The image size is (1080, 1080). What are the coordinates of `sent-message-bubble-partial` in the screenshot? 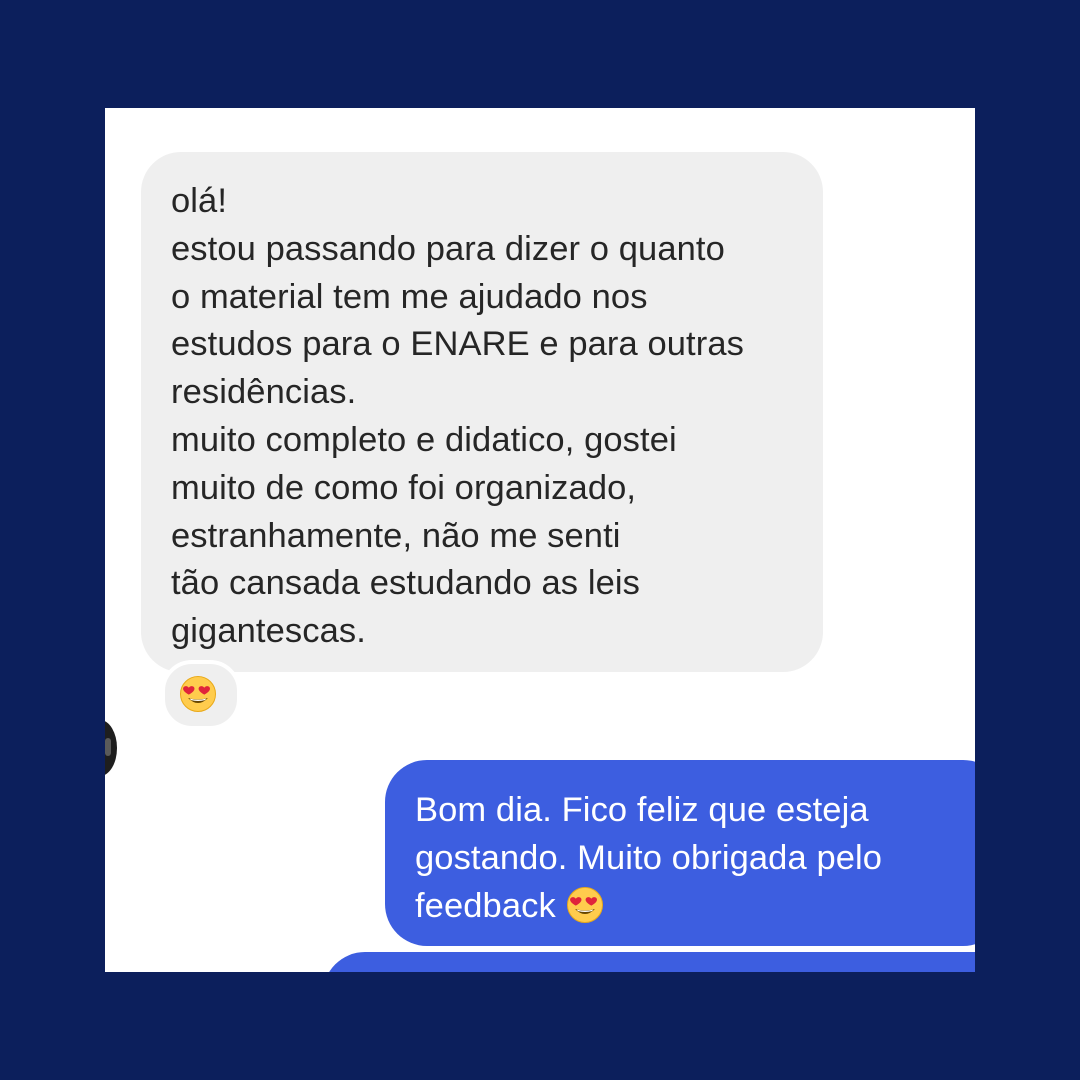 It's located at (649, 962).